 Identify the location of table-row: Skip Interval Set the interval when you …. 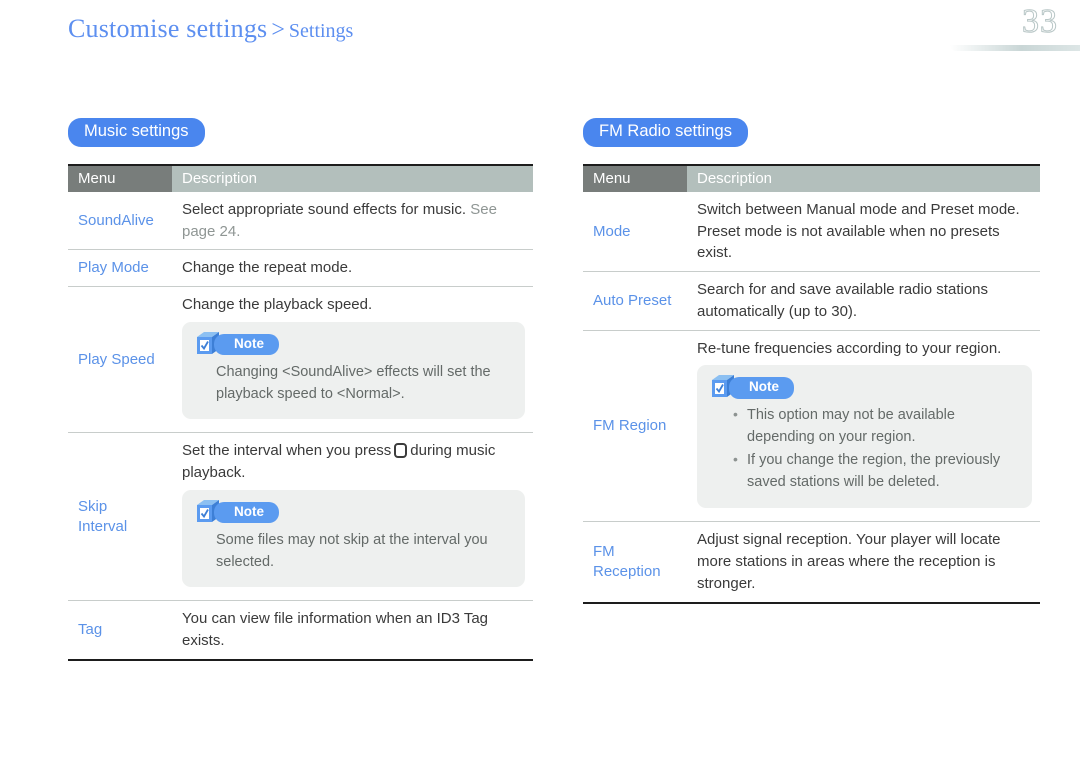
(300, 517).